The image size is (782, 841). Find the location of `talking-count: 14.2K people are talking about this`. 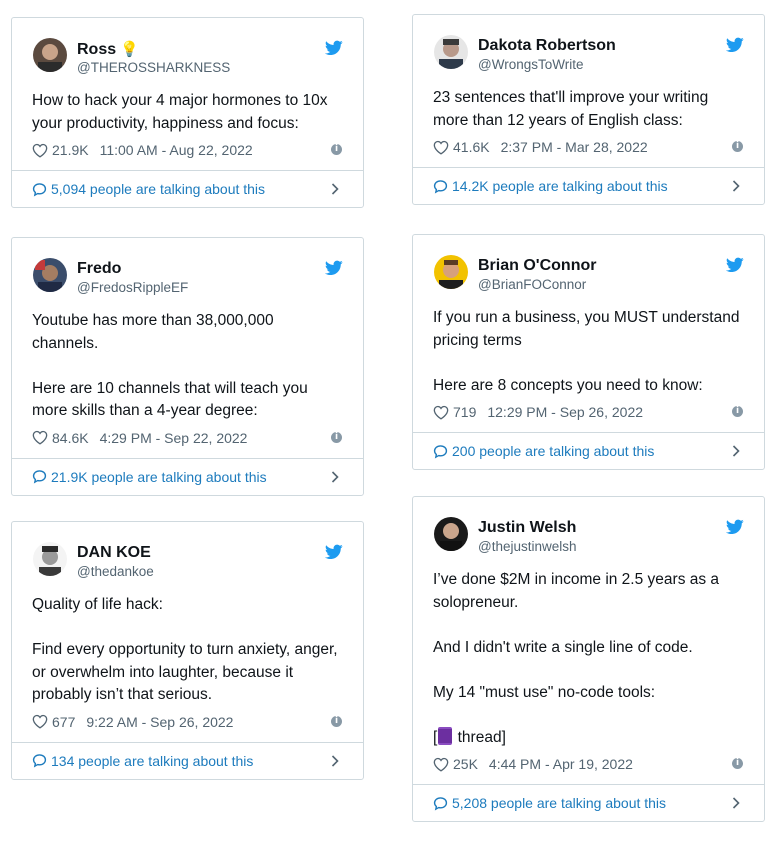

talking-count: 14.2K people are talking about this is located at coordinates (560, 186).